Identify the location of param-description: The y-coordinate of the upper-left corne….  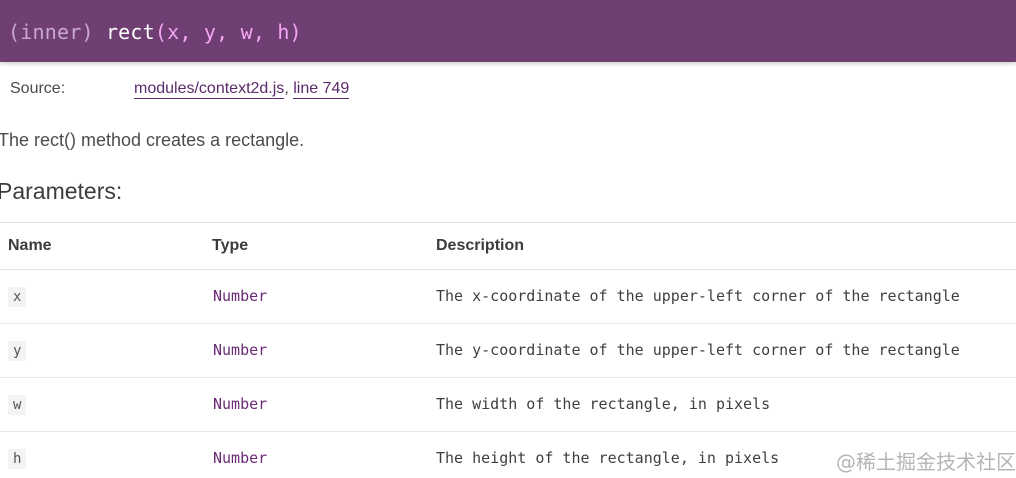
(698, 350).